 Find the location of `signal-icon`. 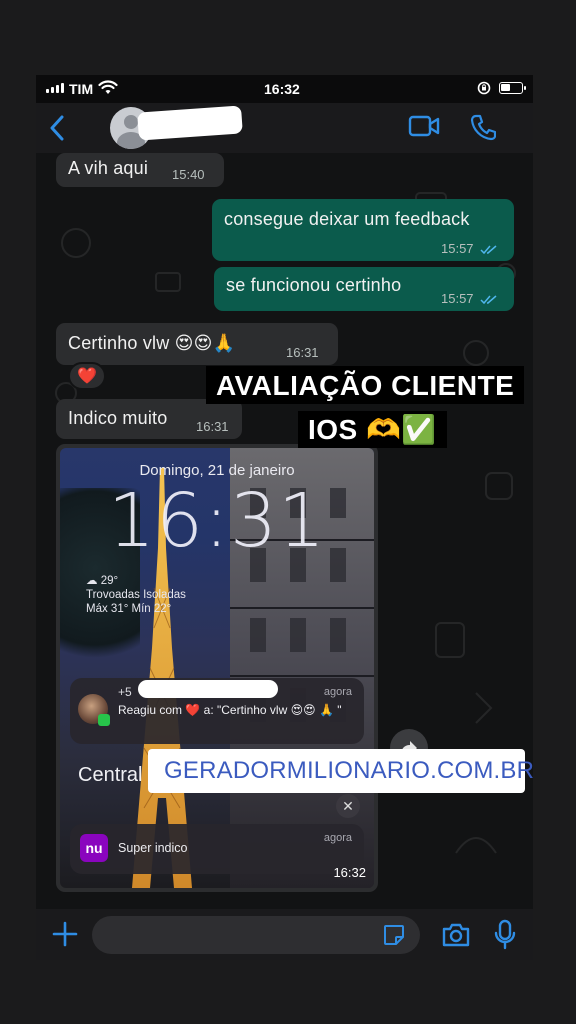

signal-icon is located at coordinates (55, 88).